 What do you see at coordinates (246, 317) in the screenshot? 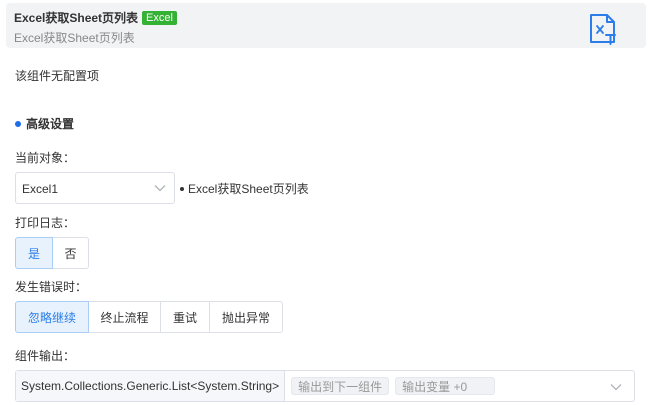
I see `on-error-throw-button: 抛出异常` at bounding box center [246, 317].